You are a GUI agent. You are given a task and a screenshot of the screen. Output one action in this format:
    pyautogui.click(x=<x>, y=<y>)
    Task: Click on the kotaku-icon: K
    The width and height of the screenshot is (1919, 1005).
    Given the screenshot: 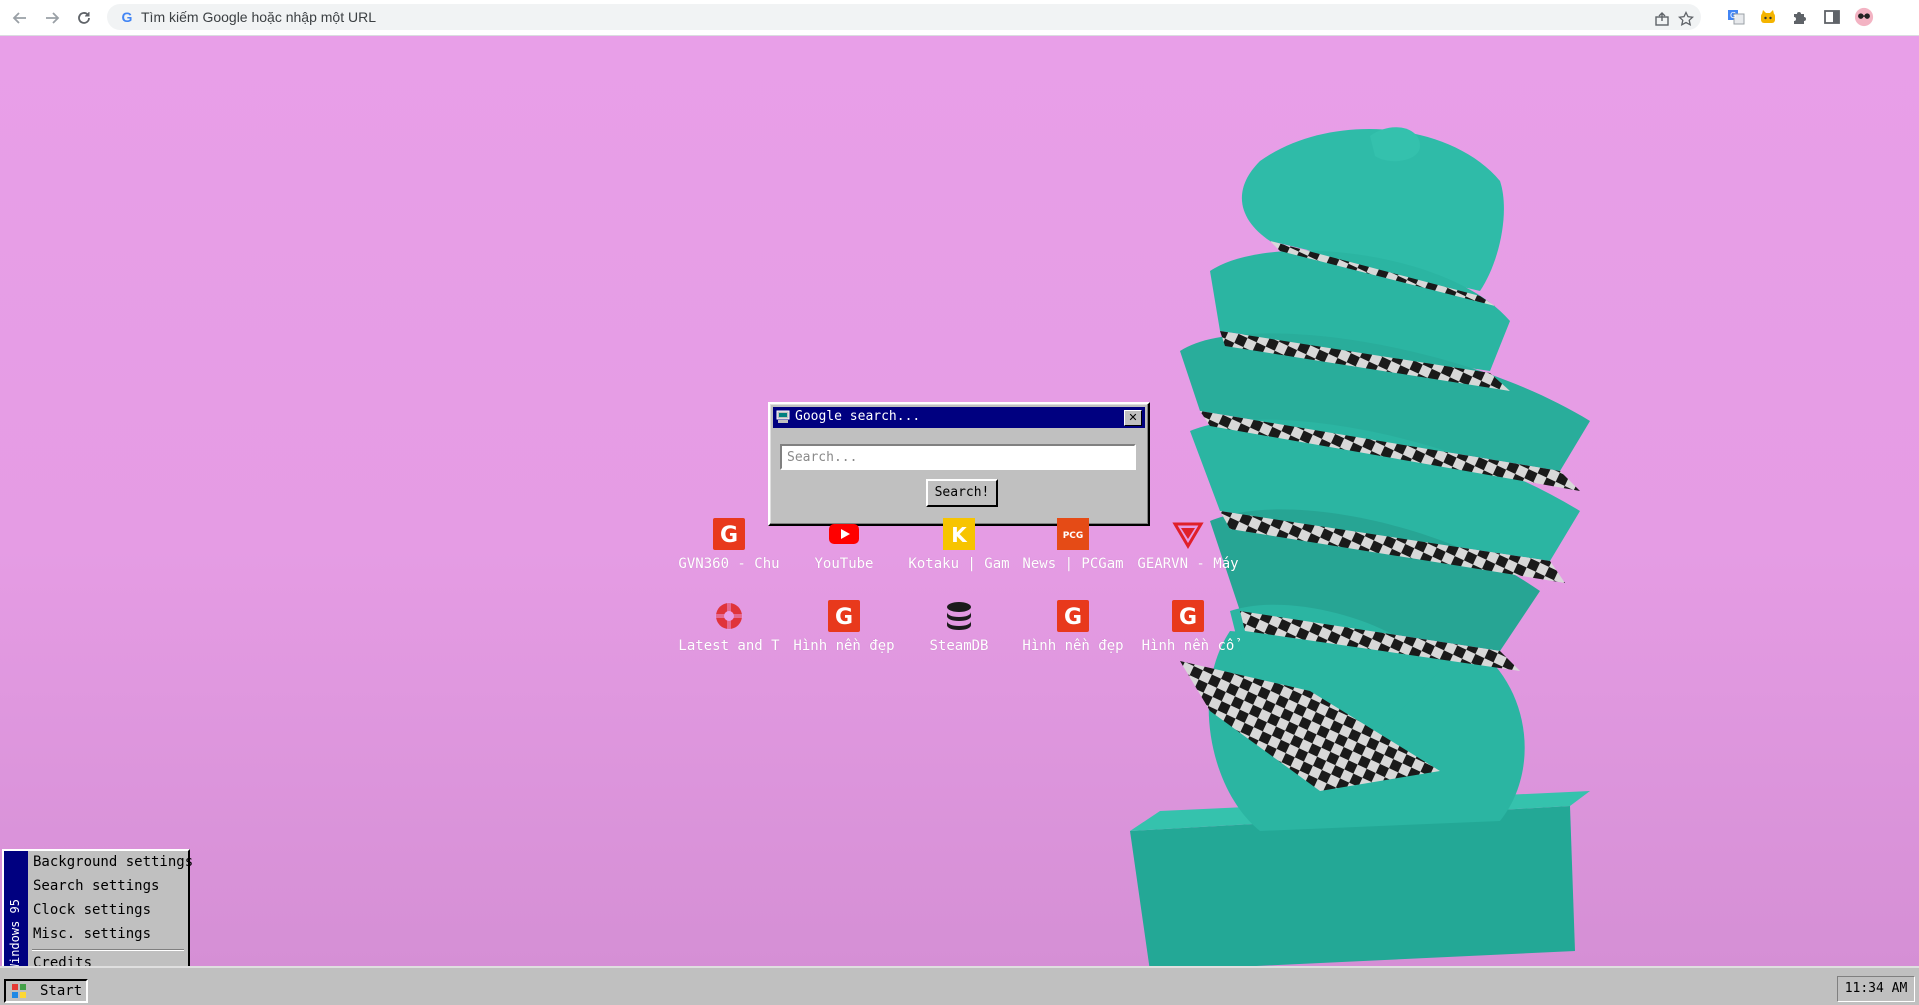 What is the action you would take?
    pyautogui.click(x=959, y=534)
    